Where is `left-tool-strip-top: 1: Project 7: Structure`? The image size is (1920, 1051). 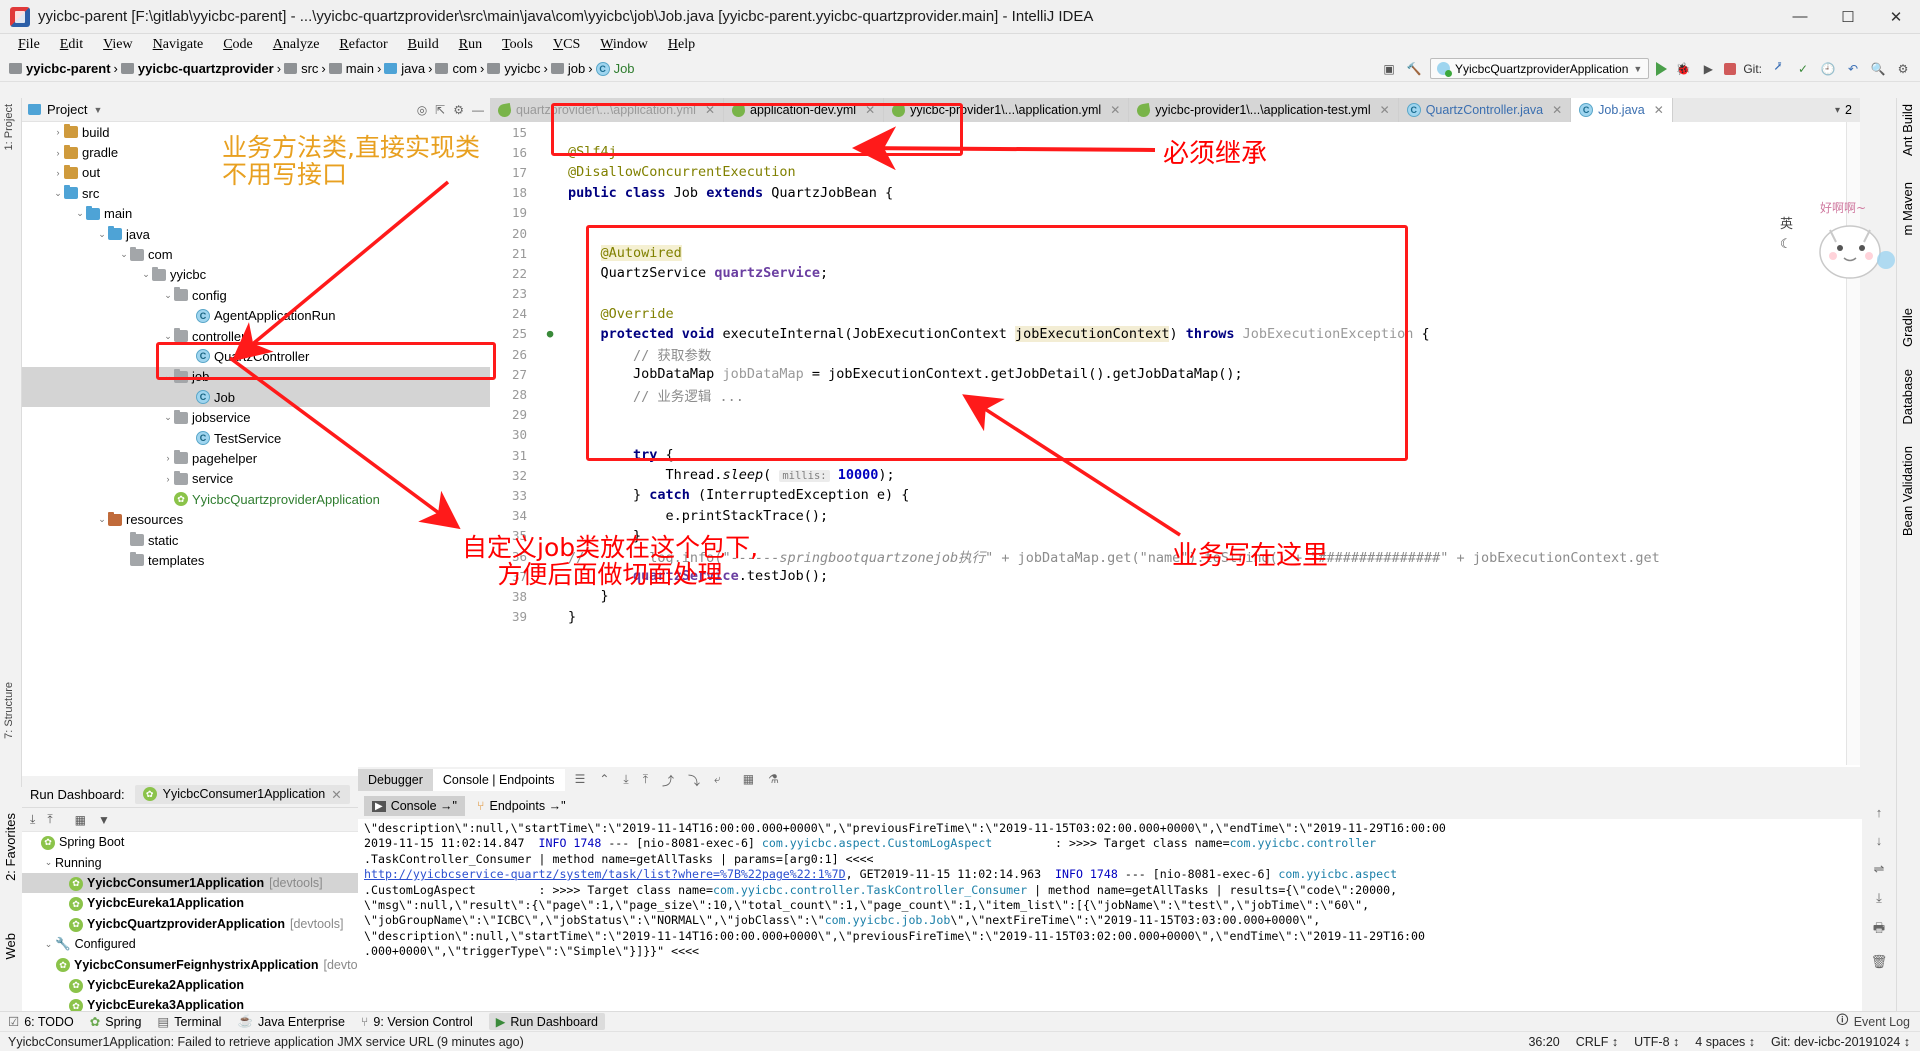
left-tool-strip-top: 1: Project 7: Structure is located at coordinates (11, 442).